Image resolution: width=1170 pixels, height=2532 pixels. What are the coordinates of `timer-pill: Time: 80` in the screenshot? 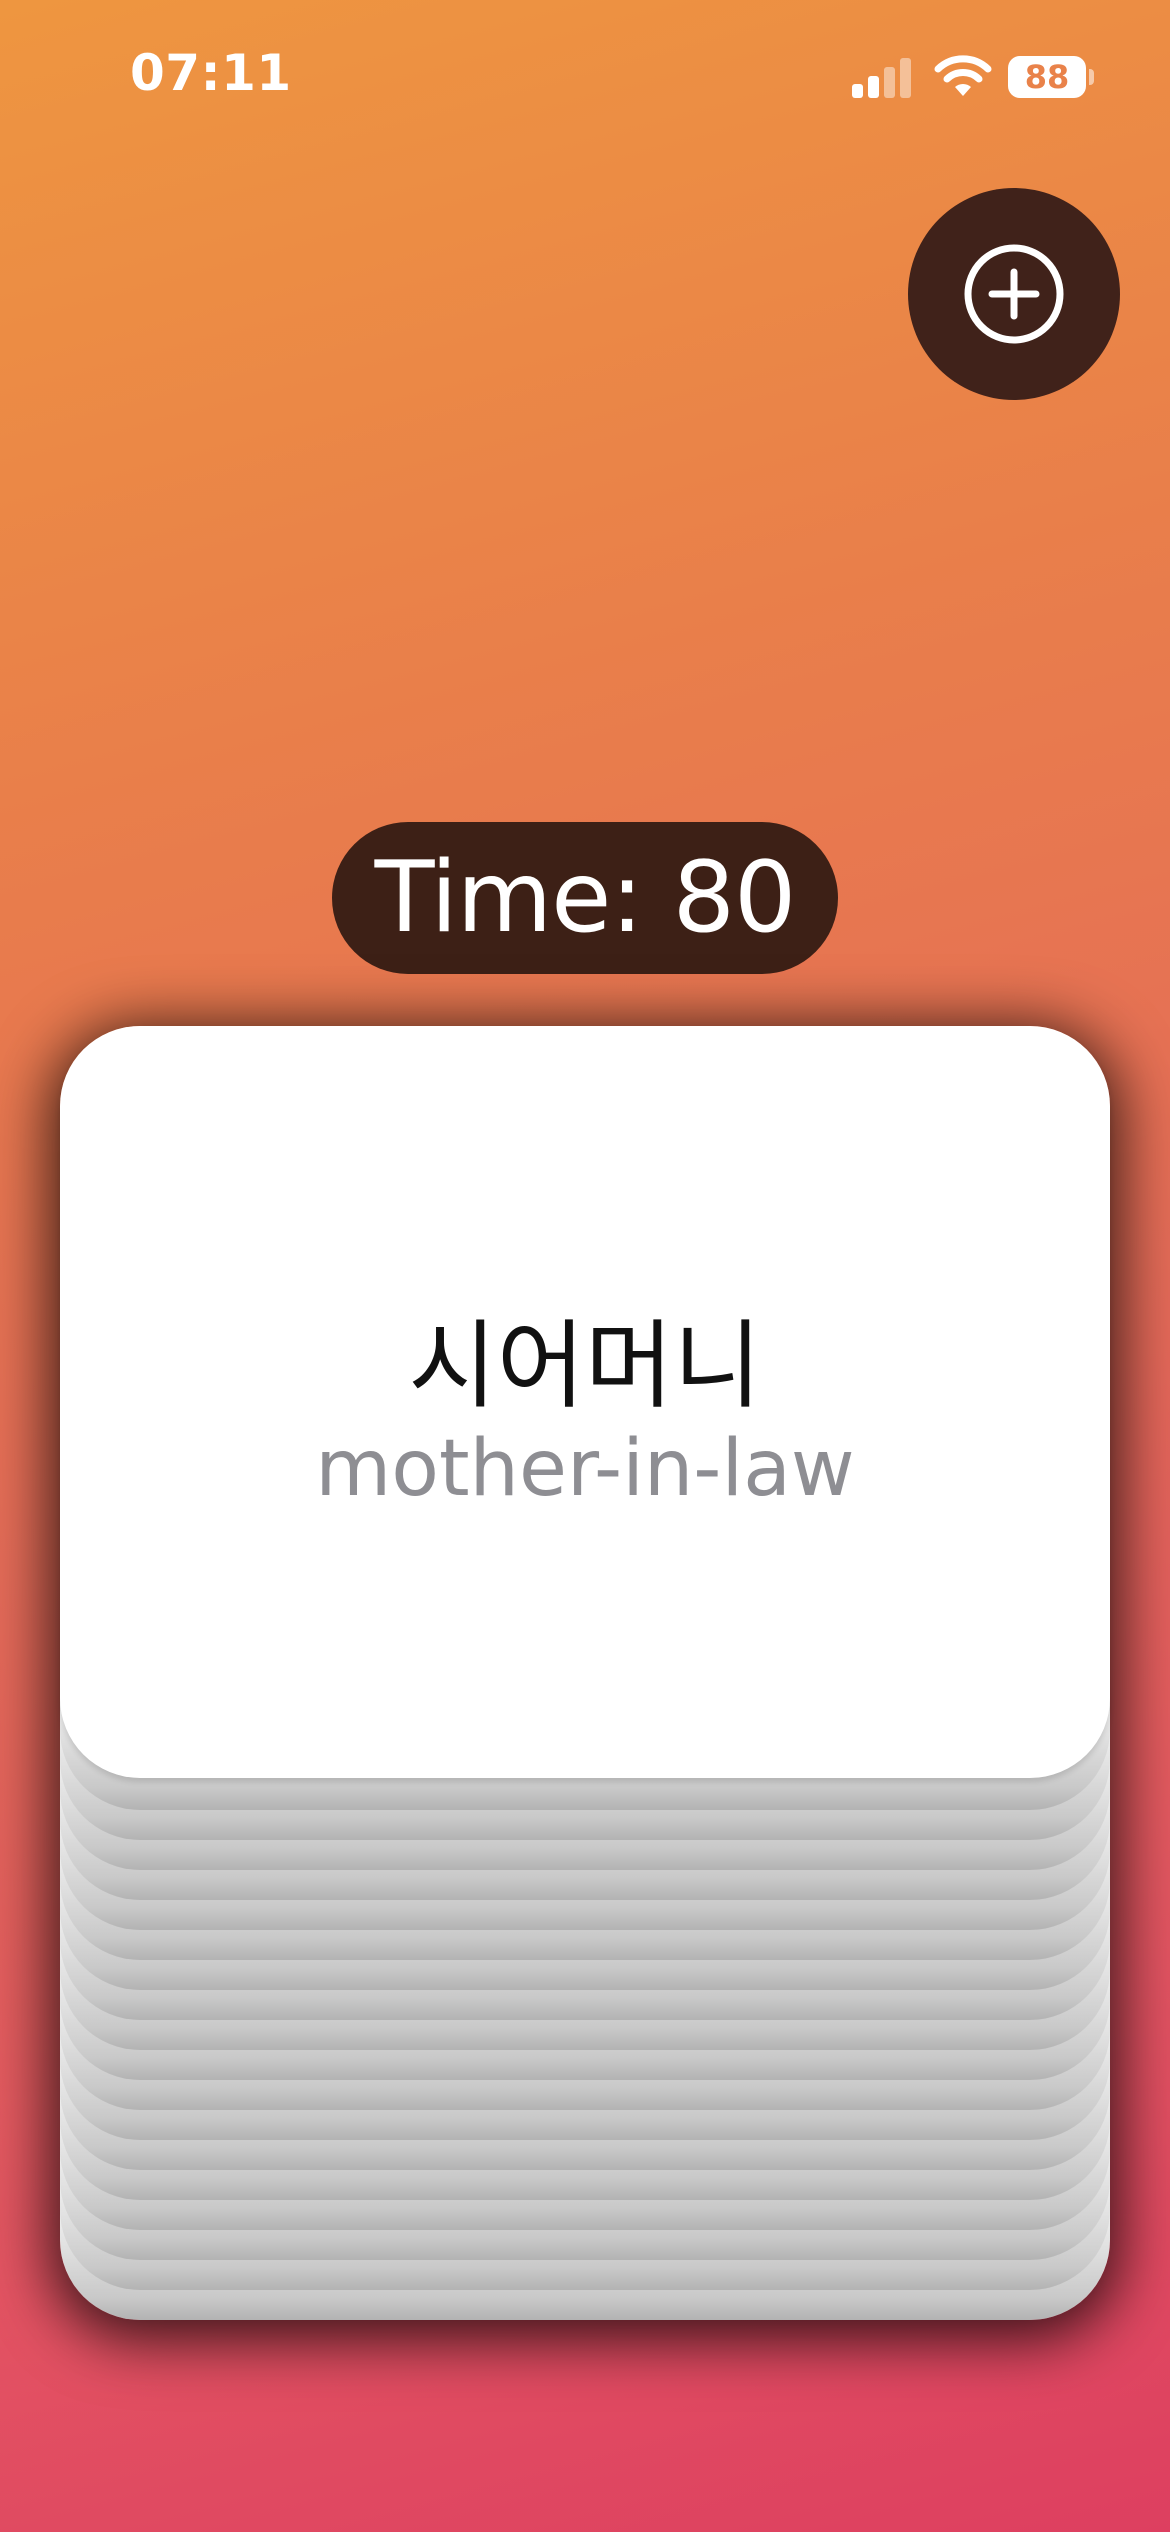 It's located at (585, 898).